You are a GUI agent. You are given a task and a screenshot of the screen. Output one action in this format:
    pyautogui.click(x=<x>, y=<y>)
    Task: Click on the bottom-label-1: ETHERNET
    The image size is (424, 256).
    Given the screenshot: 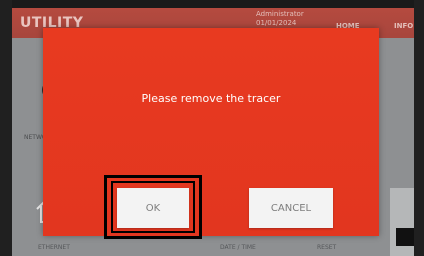 What is the action you would take?
    pyautogui.click(x=54, y=247)
    